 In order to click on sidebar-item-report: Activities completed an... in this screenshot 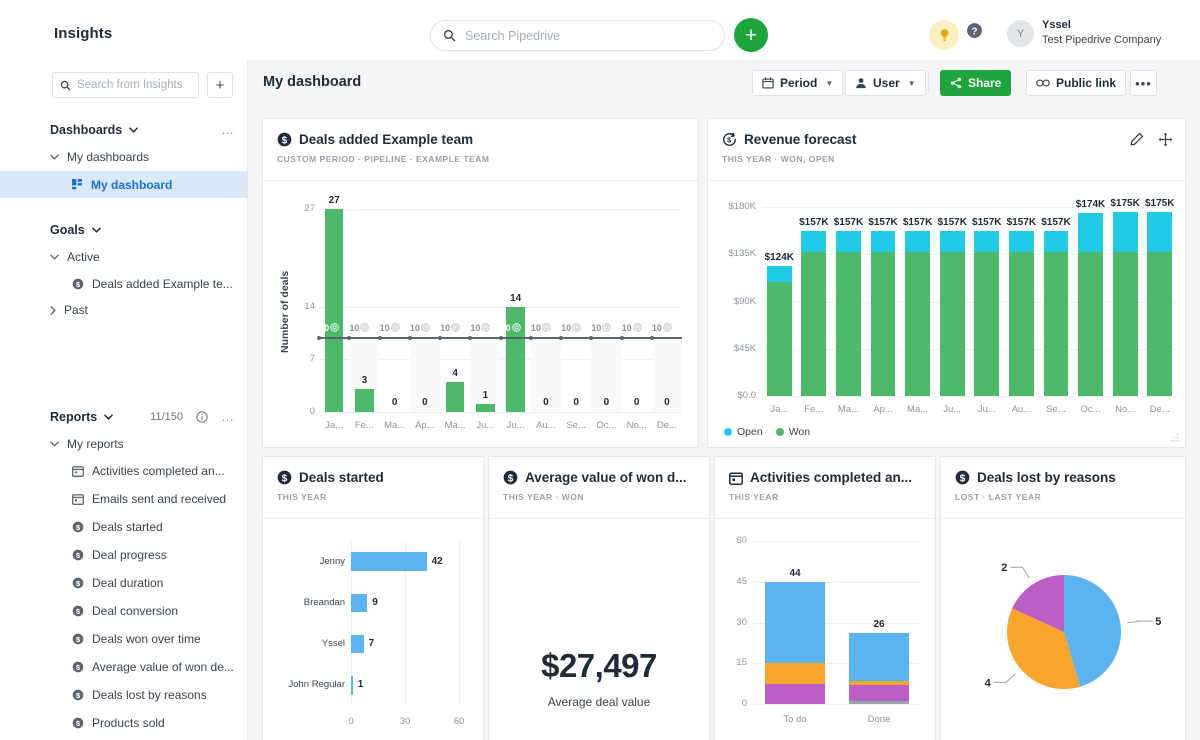, I will do `click(124, 470)`.